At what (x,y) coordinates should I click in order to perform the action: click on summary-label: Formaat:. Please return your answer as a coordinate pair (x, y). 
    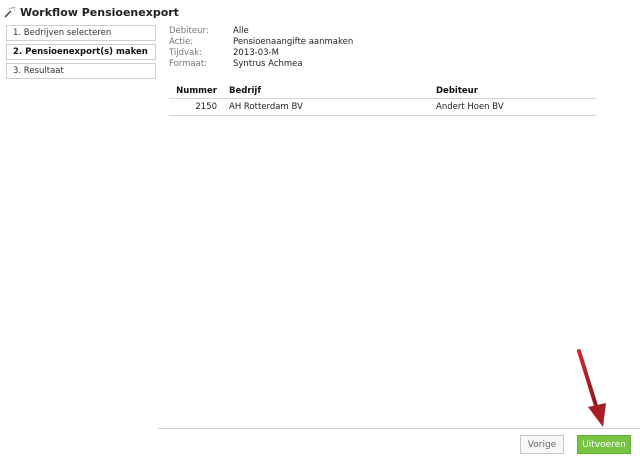
    Looking at the image, I should click on (188, 64).